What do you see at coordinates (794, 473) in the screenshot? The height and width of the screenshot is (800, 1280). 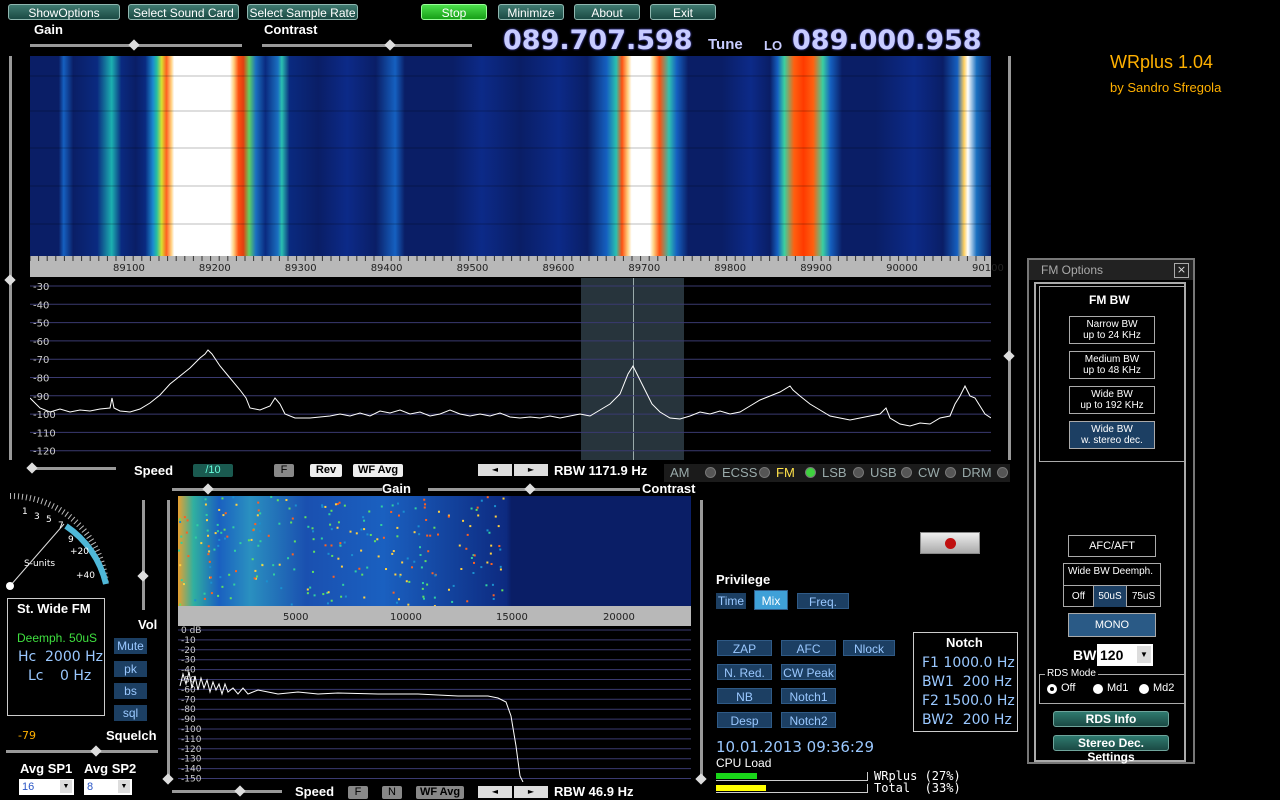 I see `mode-fm-button: FM` at bounding box center [794, 473].